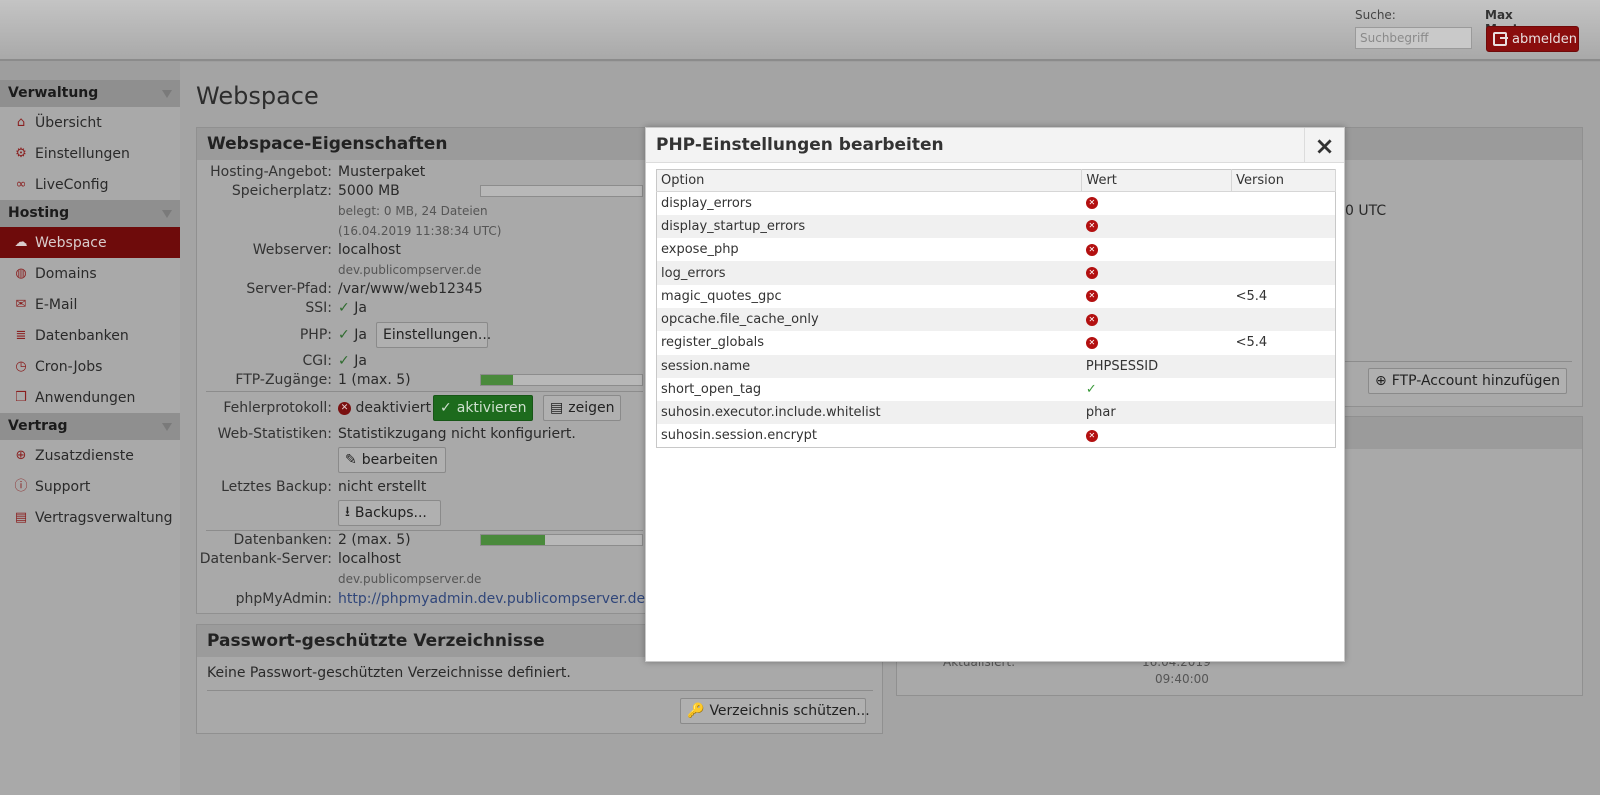  I want to click on table-row: suhosin.session.encrypt ✕, so click(996, 436).